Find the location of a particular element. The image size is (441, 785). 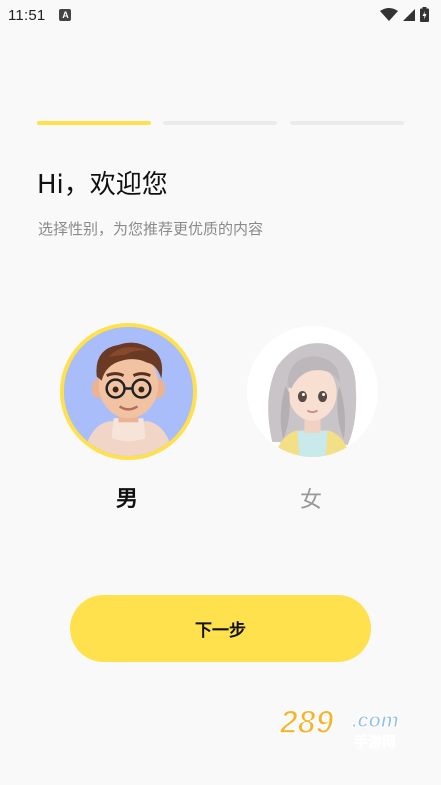

battery-charging-icon is located at coordinates (424, 14).